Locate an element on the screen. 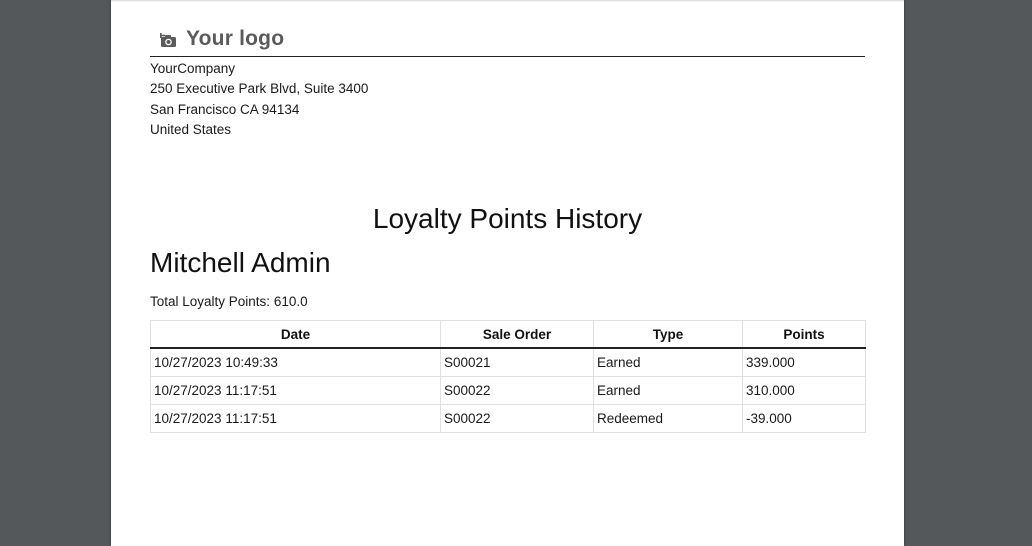  report-title: Loyalty Points History is located at coordinates (507, 218).